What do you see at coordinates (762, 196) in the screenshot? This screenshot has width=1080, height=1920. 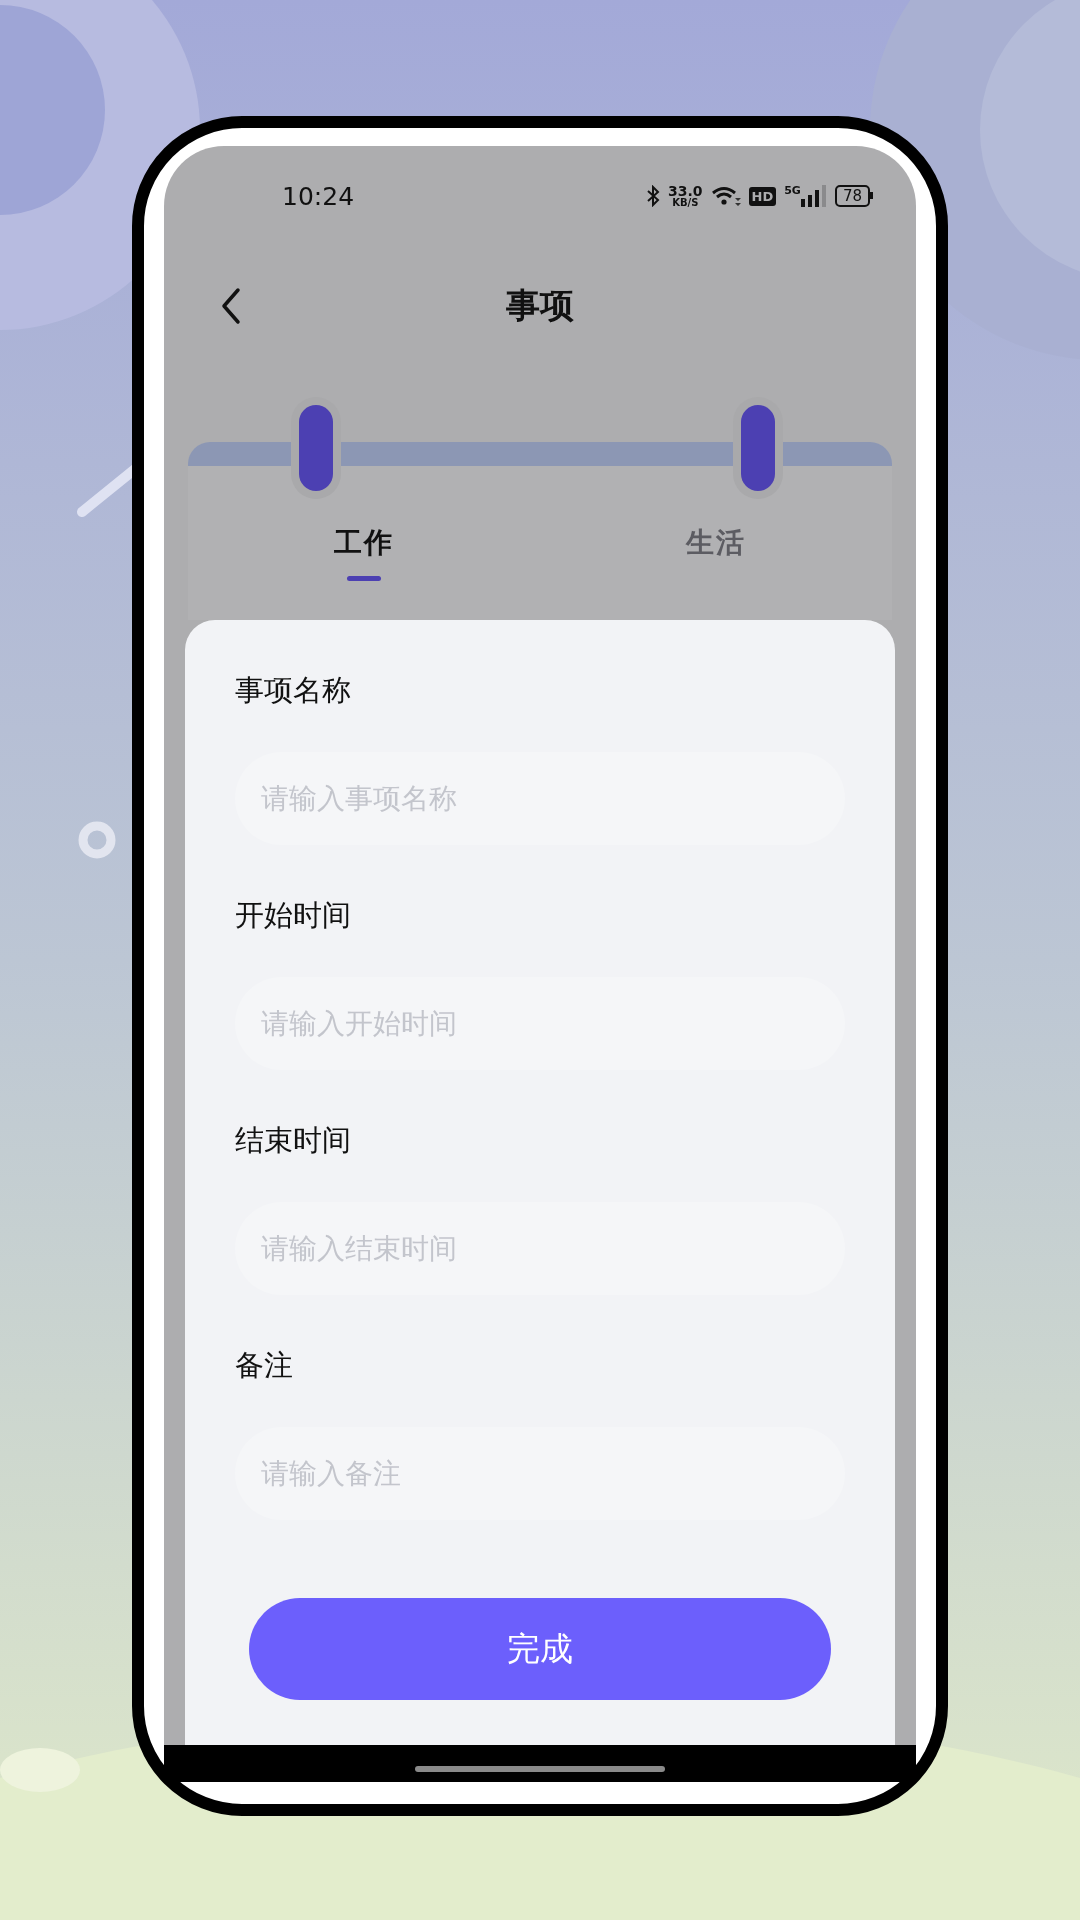 I see `hd-badge: HD` at bounding box center [762, 196].